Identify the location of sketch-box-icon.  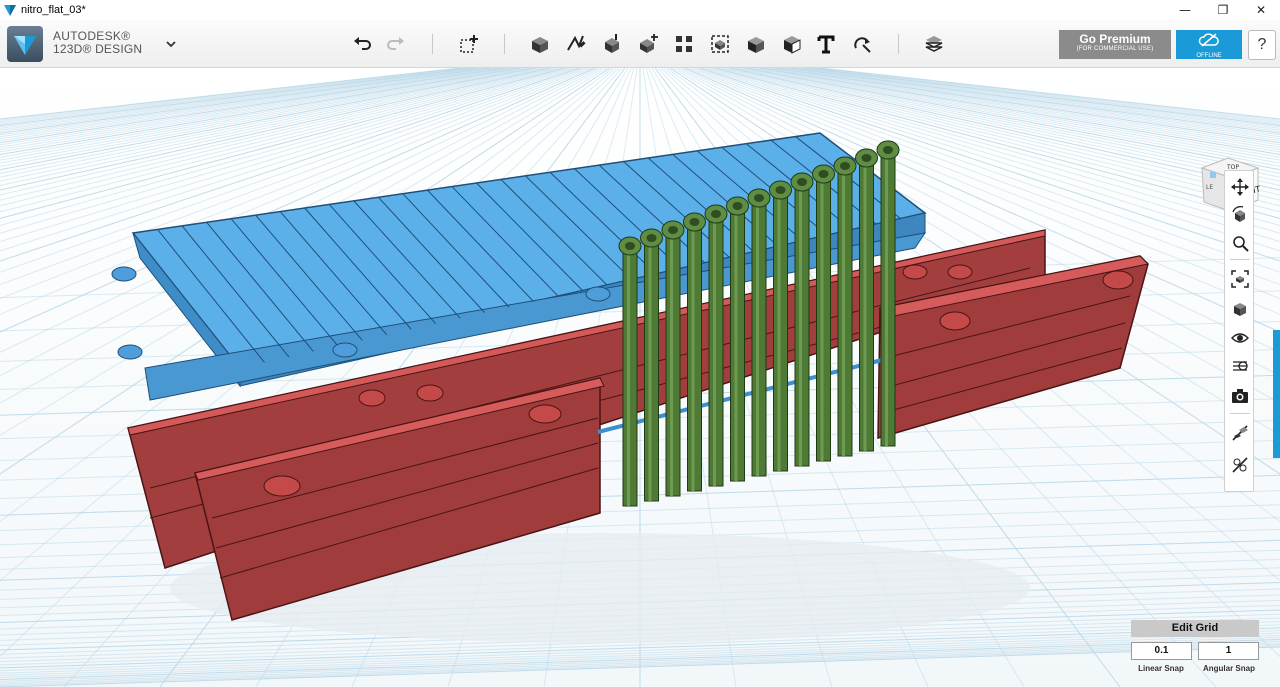
(540, 44).